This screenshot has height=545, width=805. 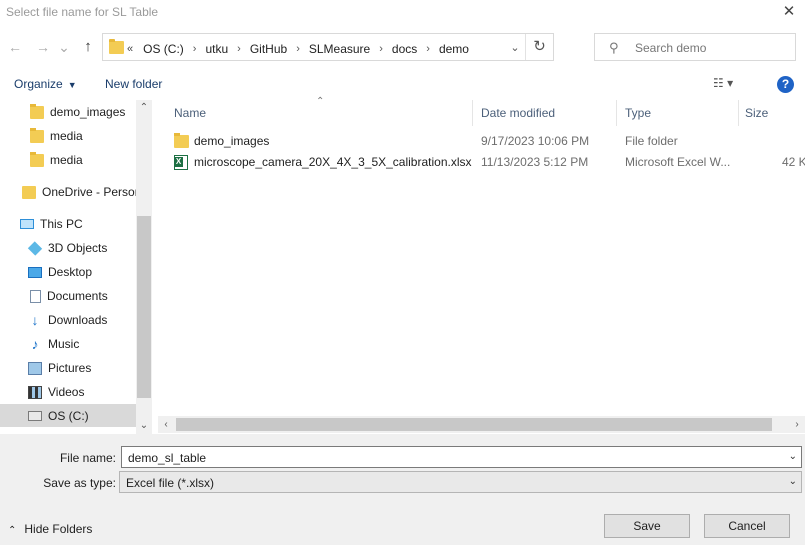 What do you see at coordinates (747, 526) in the screenshot?
I see `cancel-button: Cancel` at bounding box center [747, 526].